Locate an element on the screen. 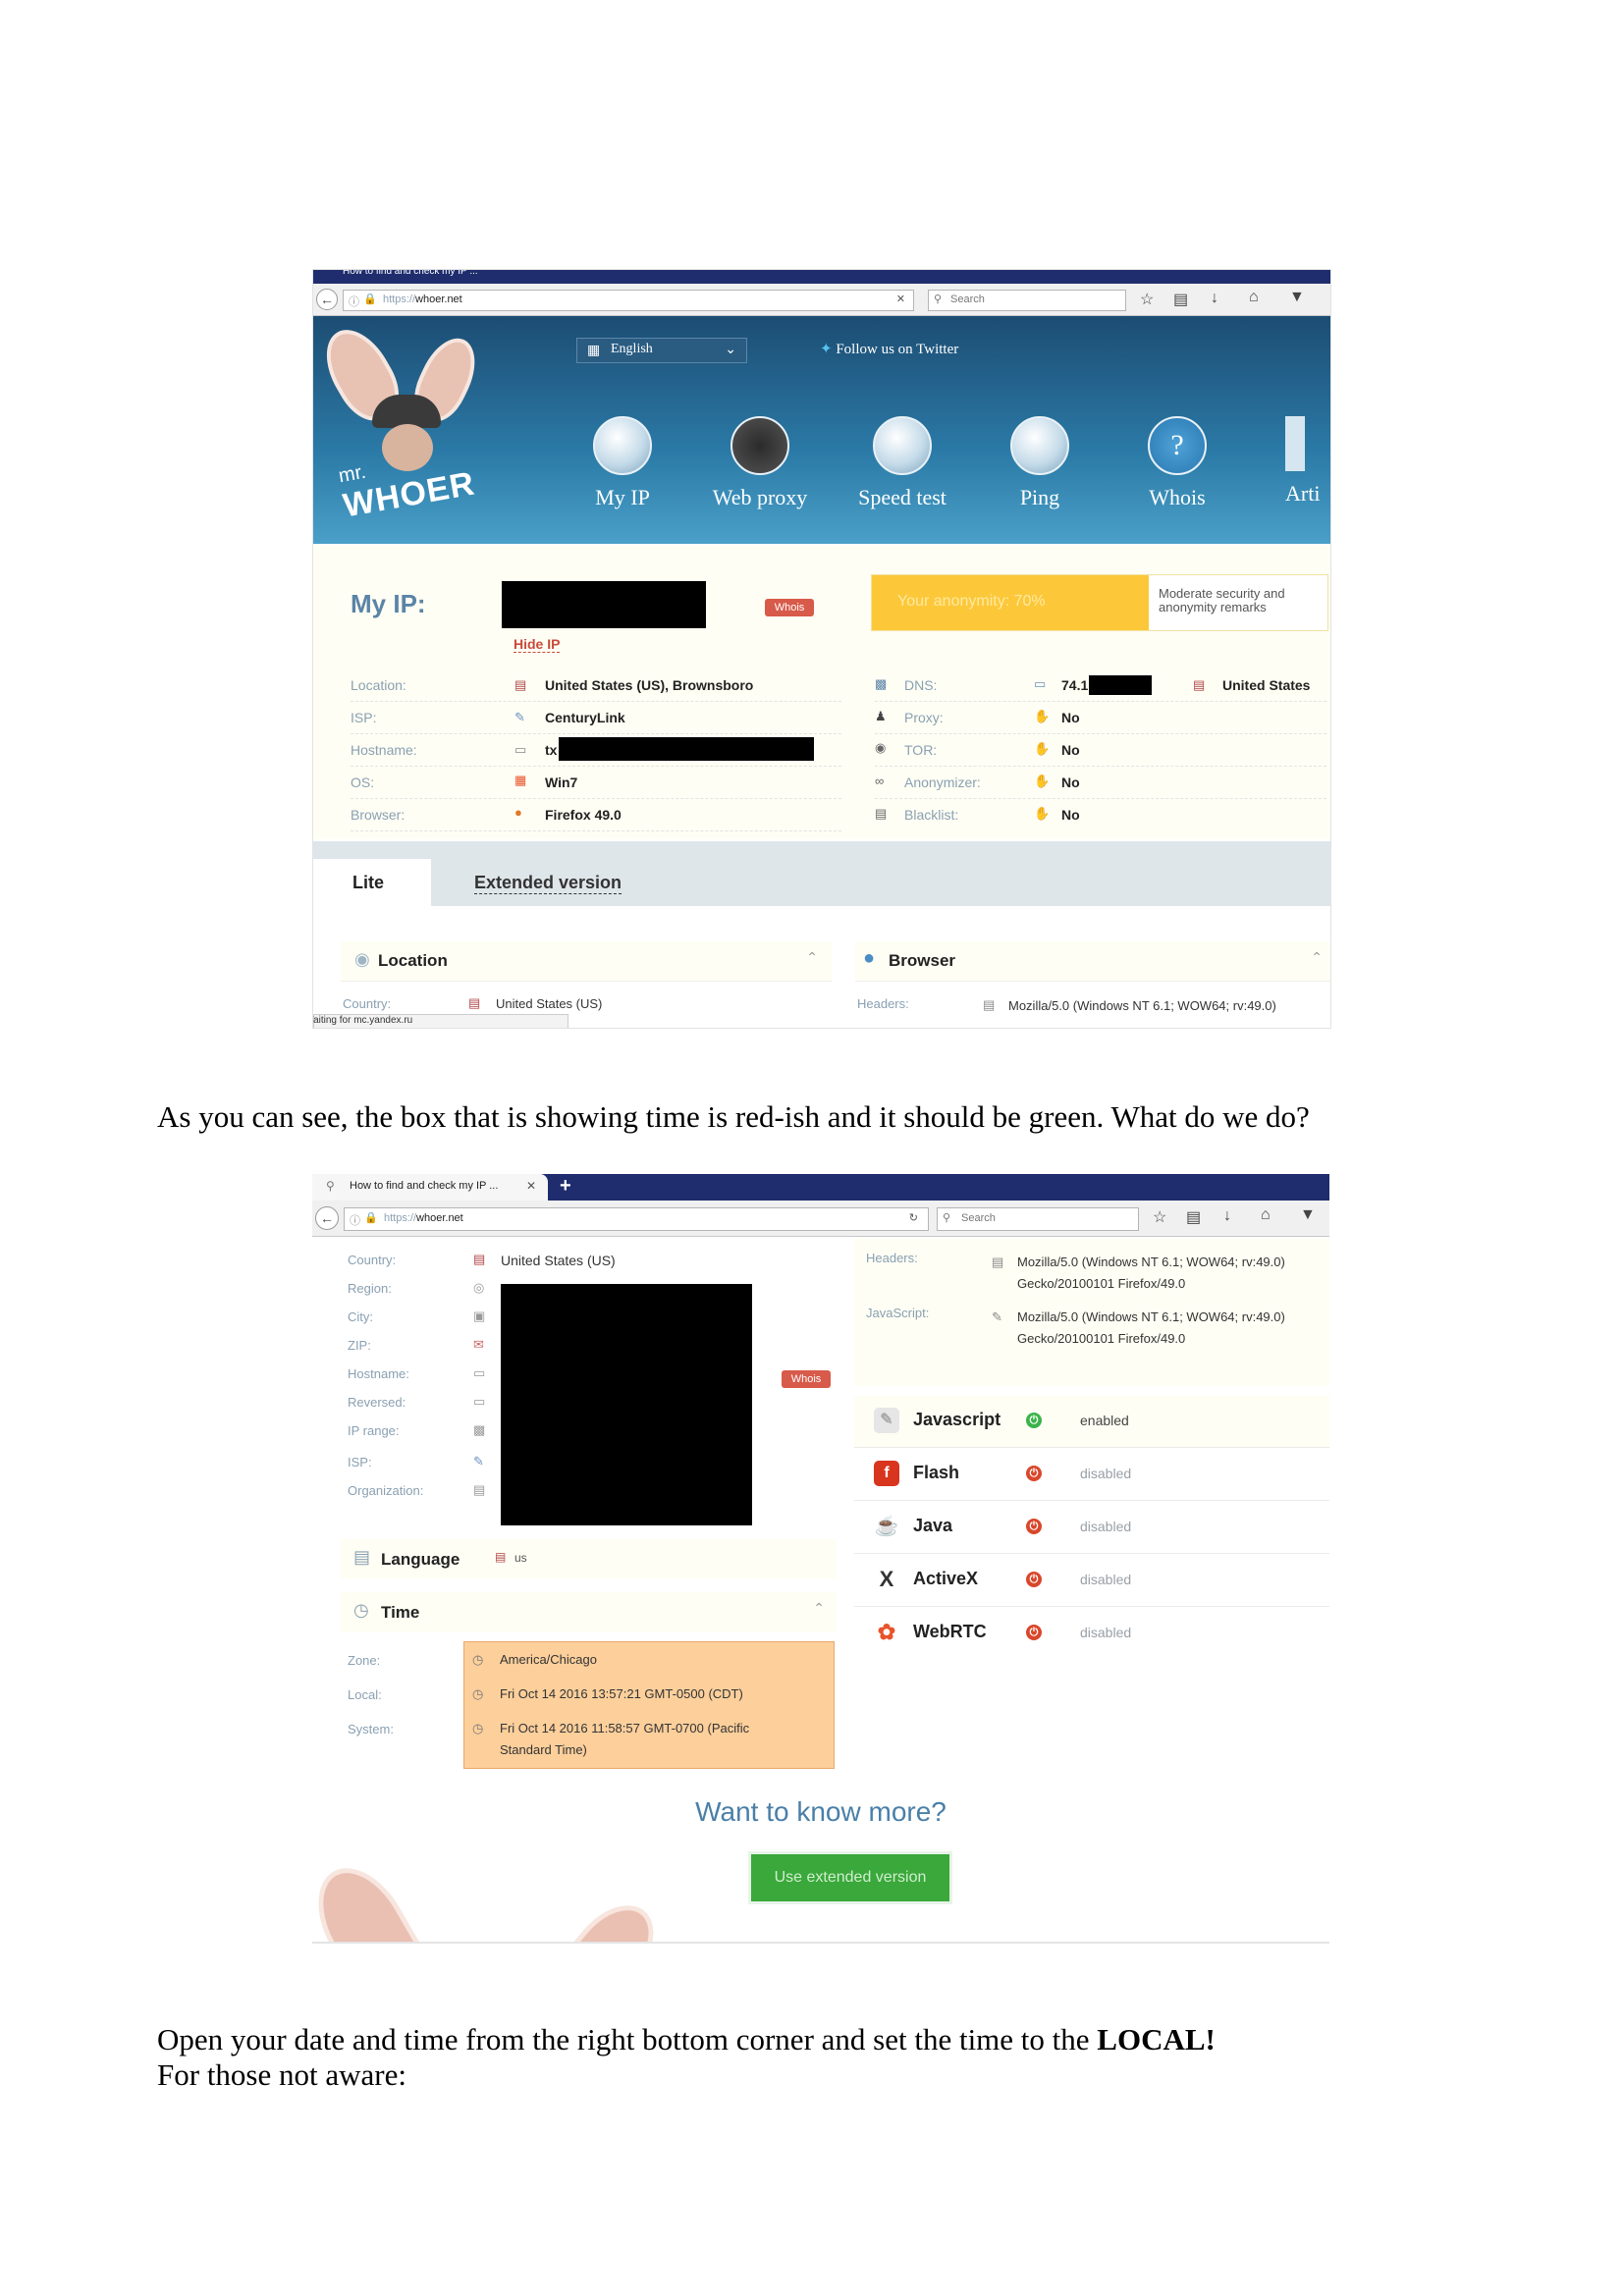 The image size is (1623, 2296). paragraph-2-line2: For those not aware: is located at coordinates (281, 2074).